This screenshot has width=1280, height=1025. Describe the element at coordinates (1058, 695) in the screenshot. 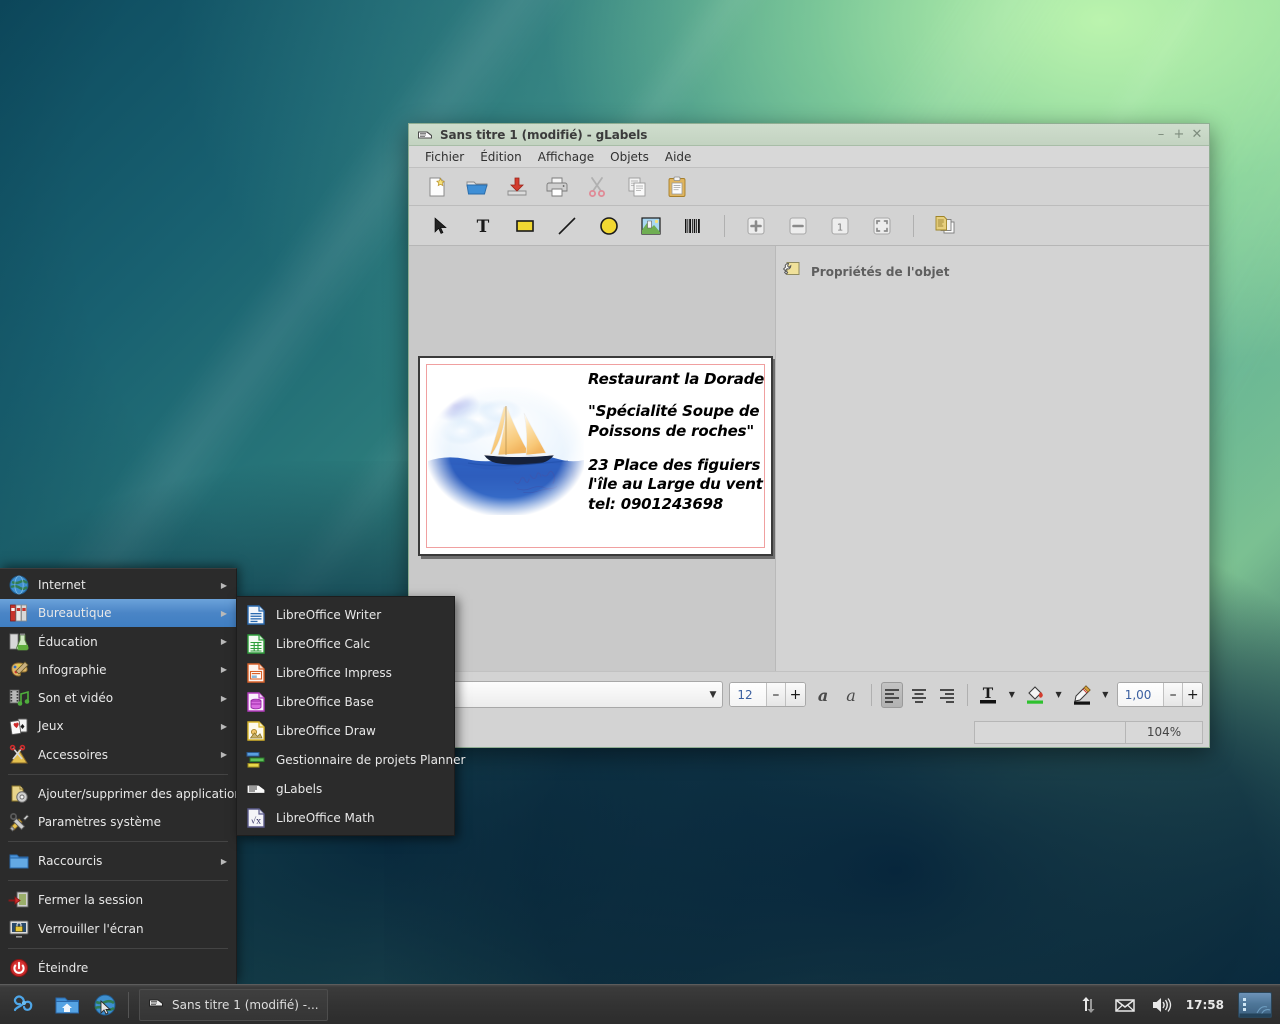

I see `fill-color-dropdown-arrow-icon: ▼` at that location.